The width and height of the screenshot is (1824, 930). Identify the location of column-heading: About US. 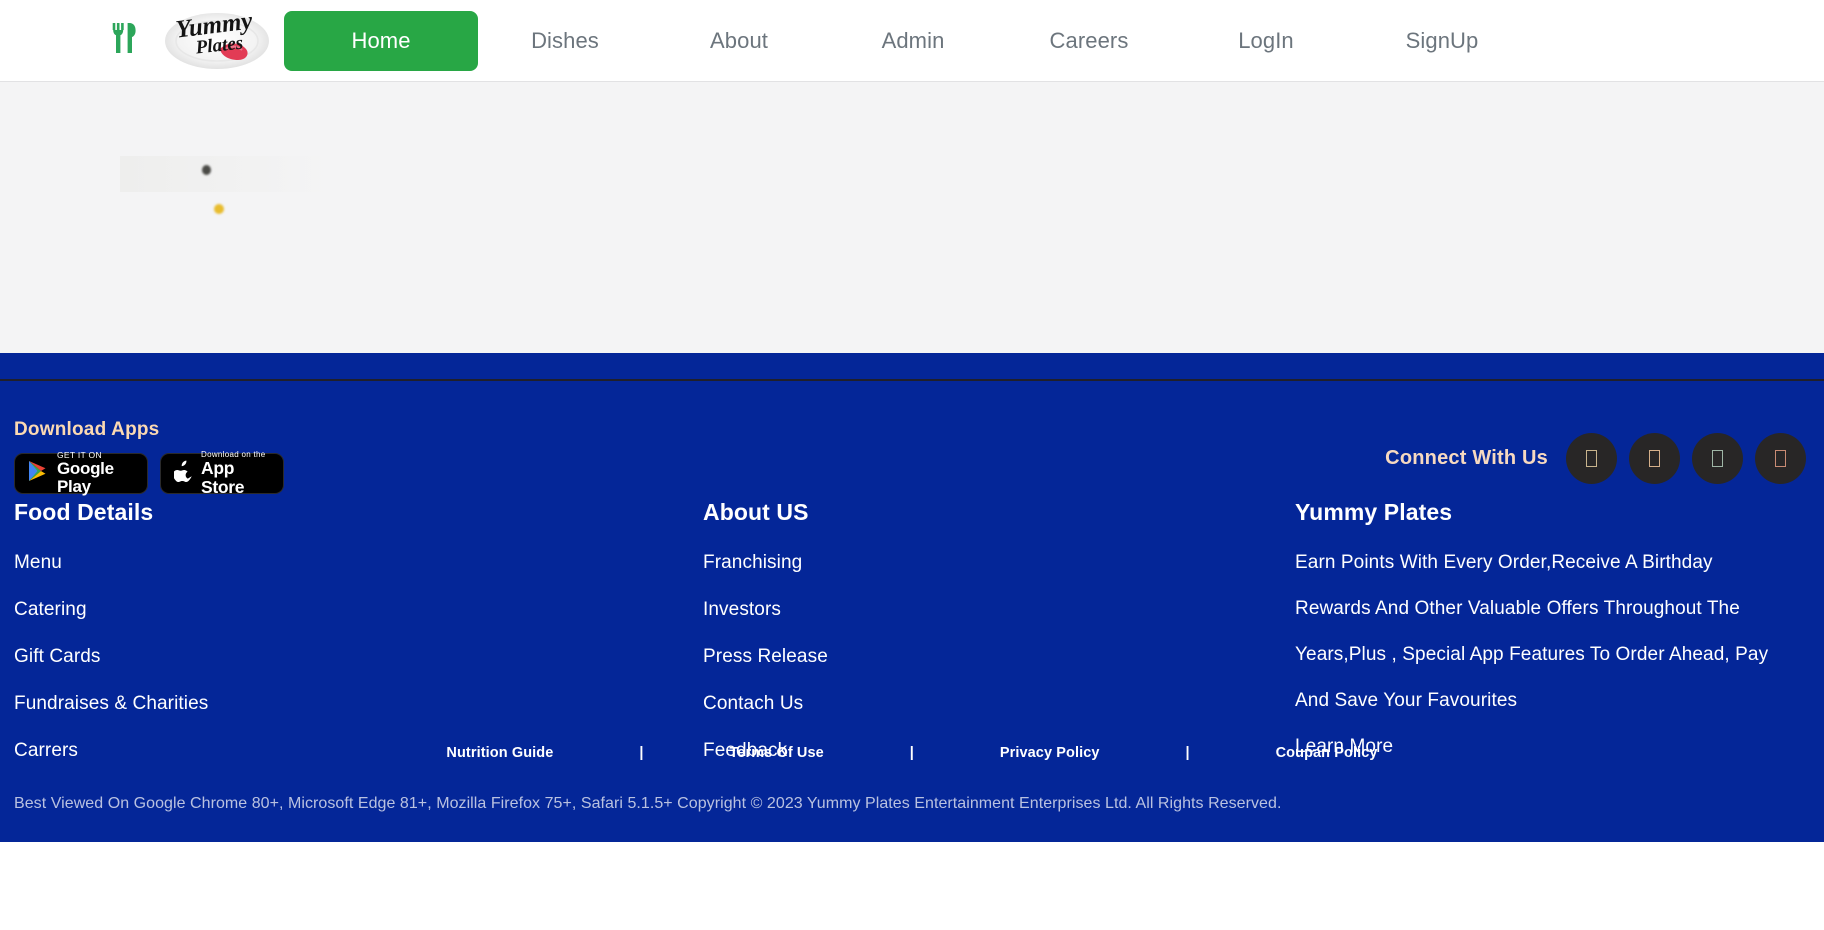
(756, 512).